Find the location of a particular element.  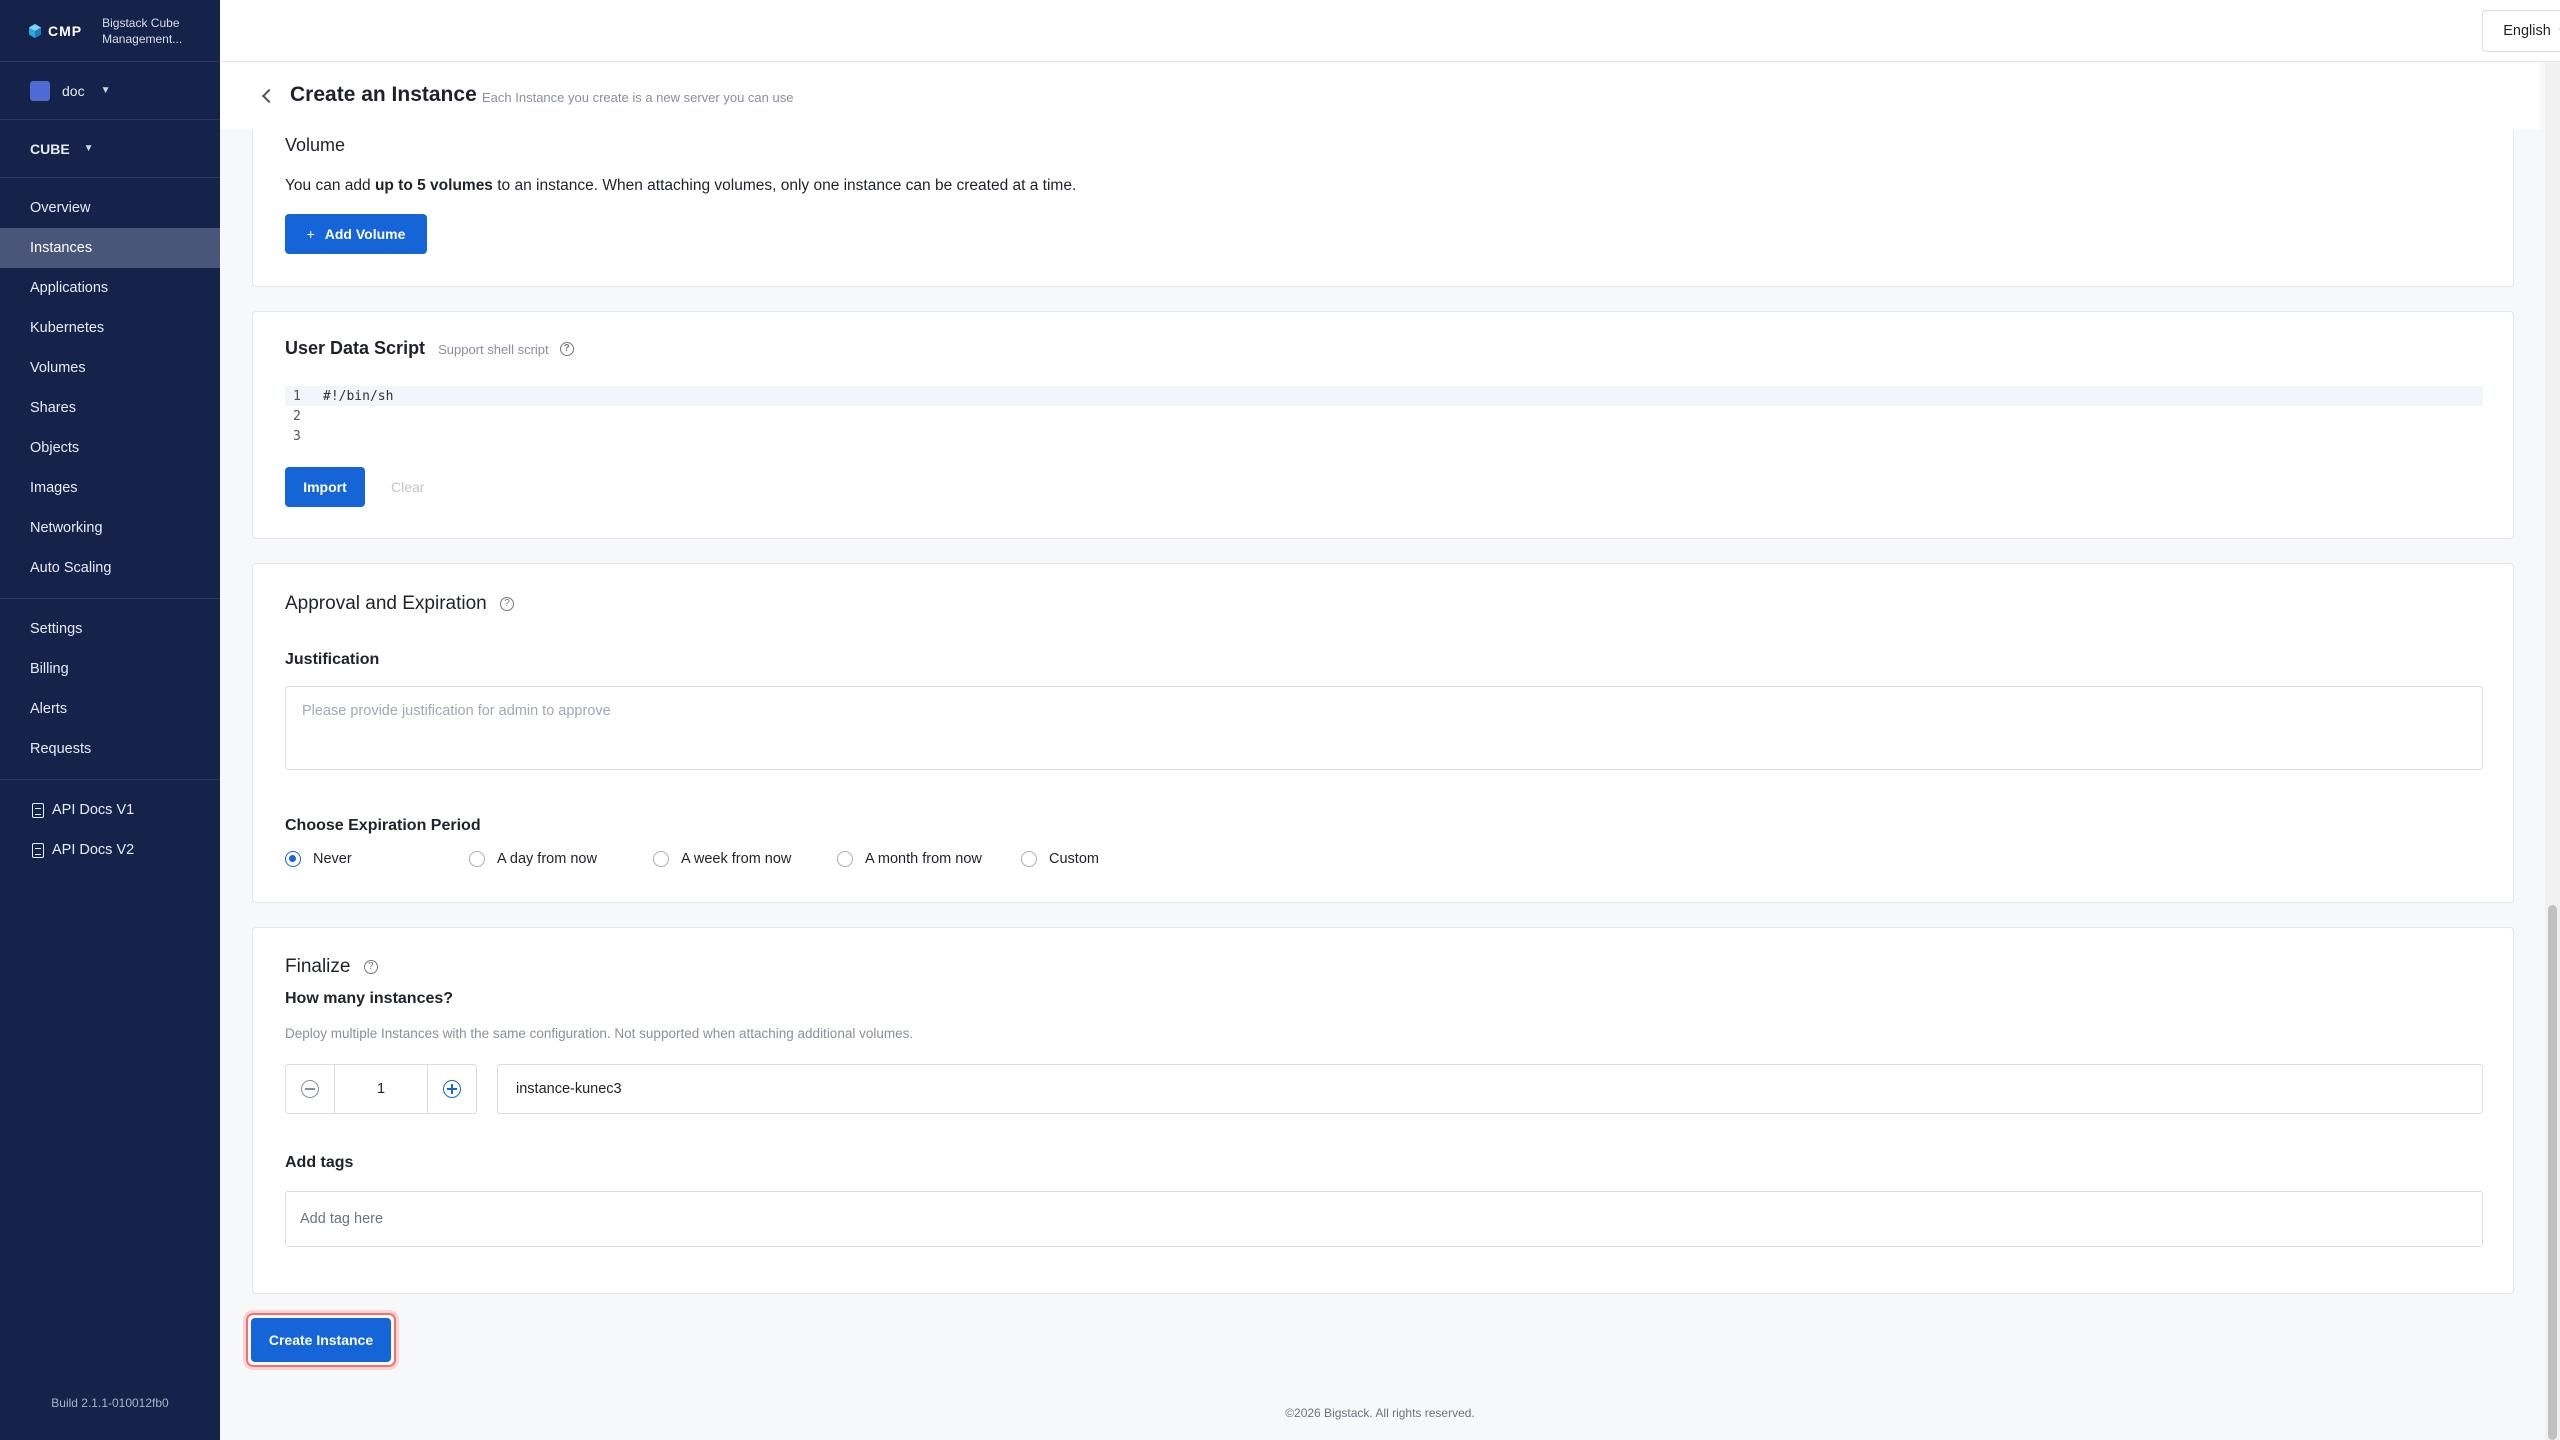

topbar: English D is located at coordinates (1390, 31).